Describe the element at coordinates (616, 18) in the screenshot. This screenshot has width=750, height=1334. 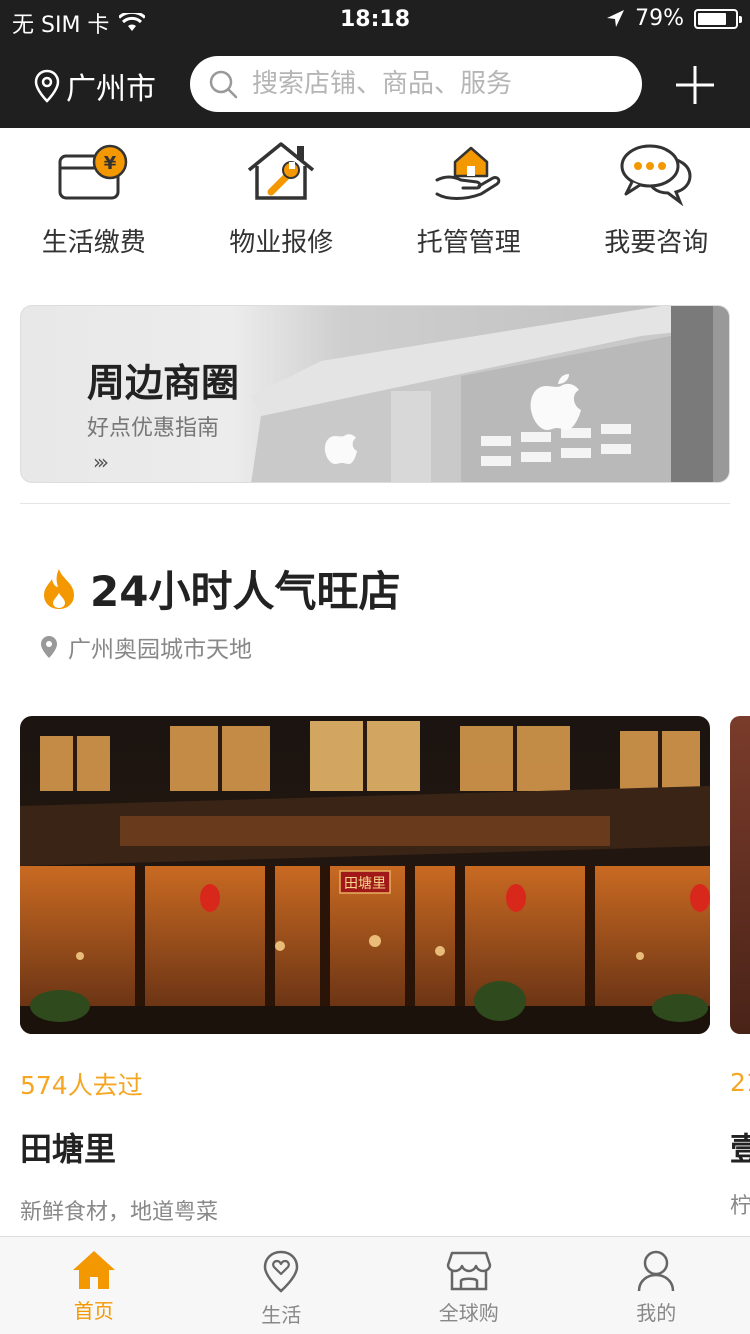
I see `location-arrow-icon` at that location.